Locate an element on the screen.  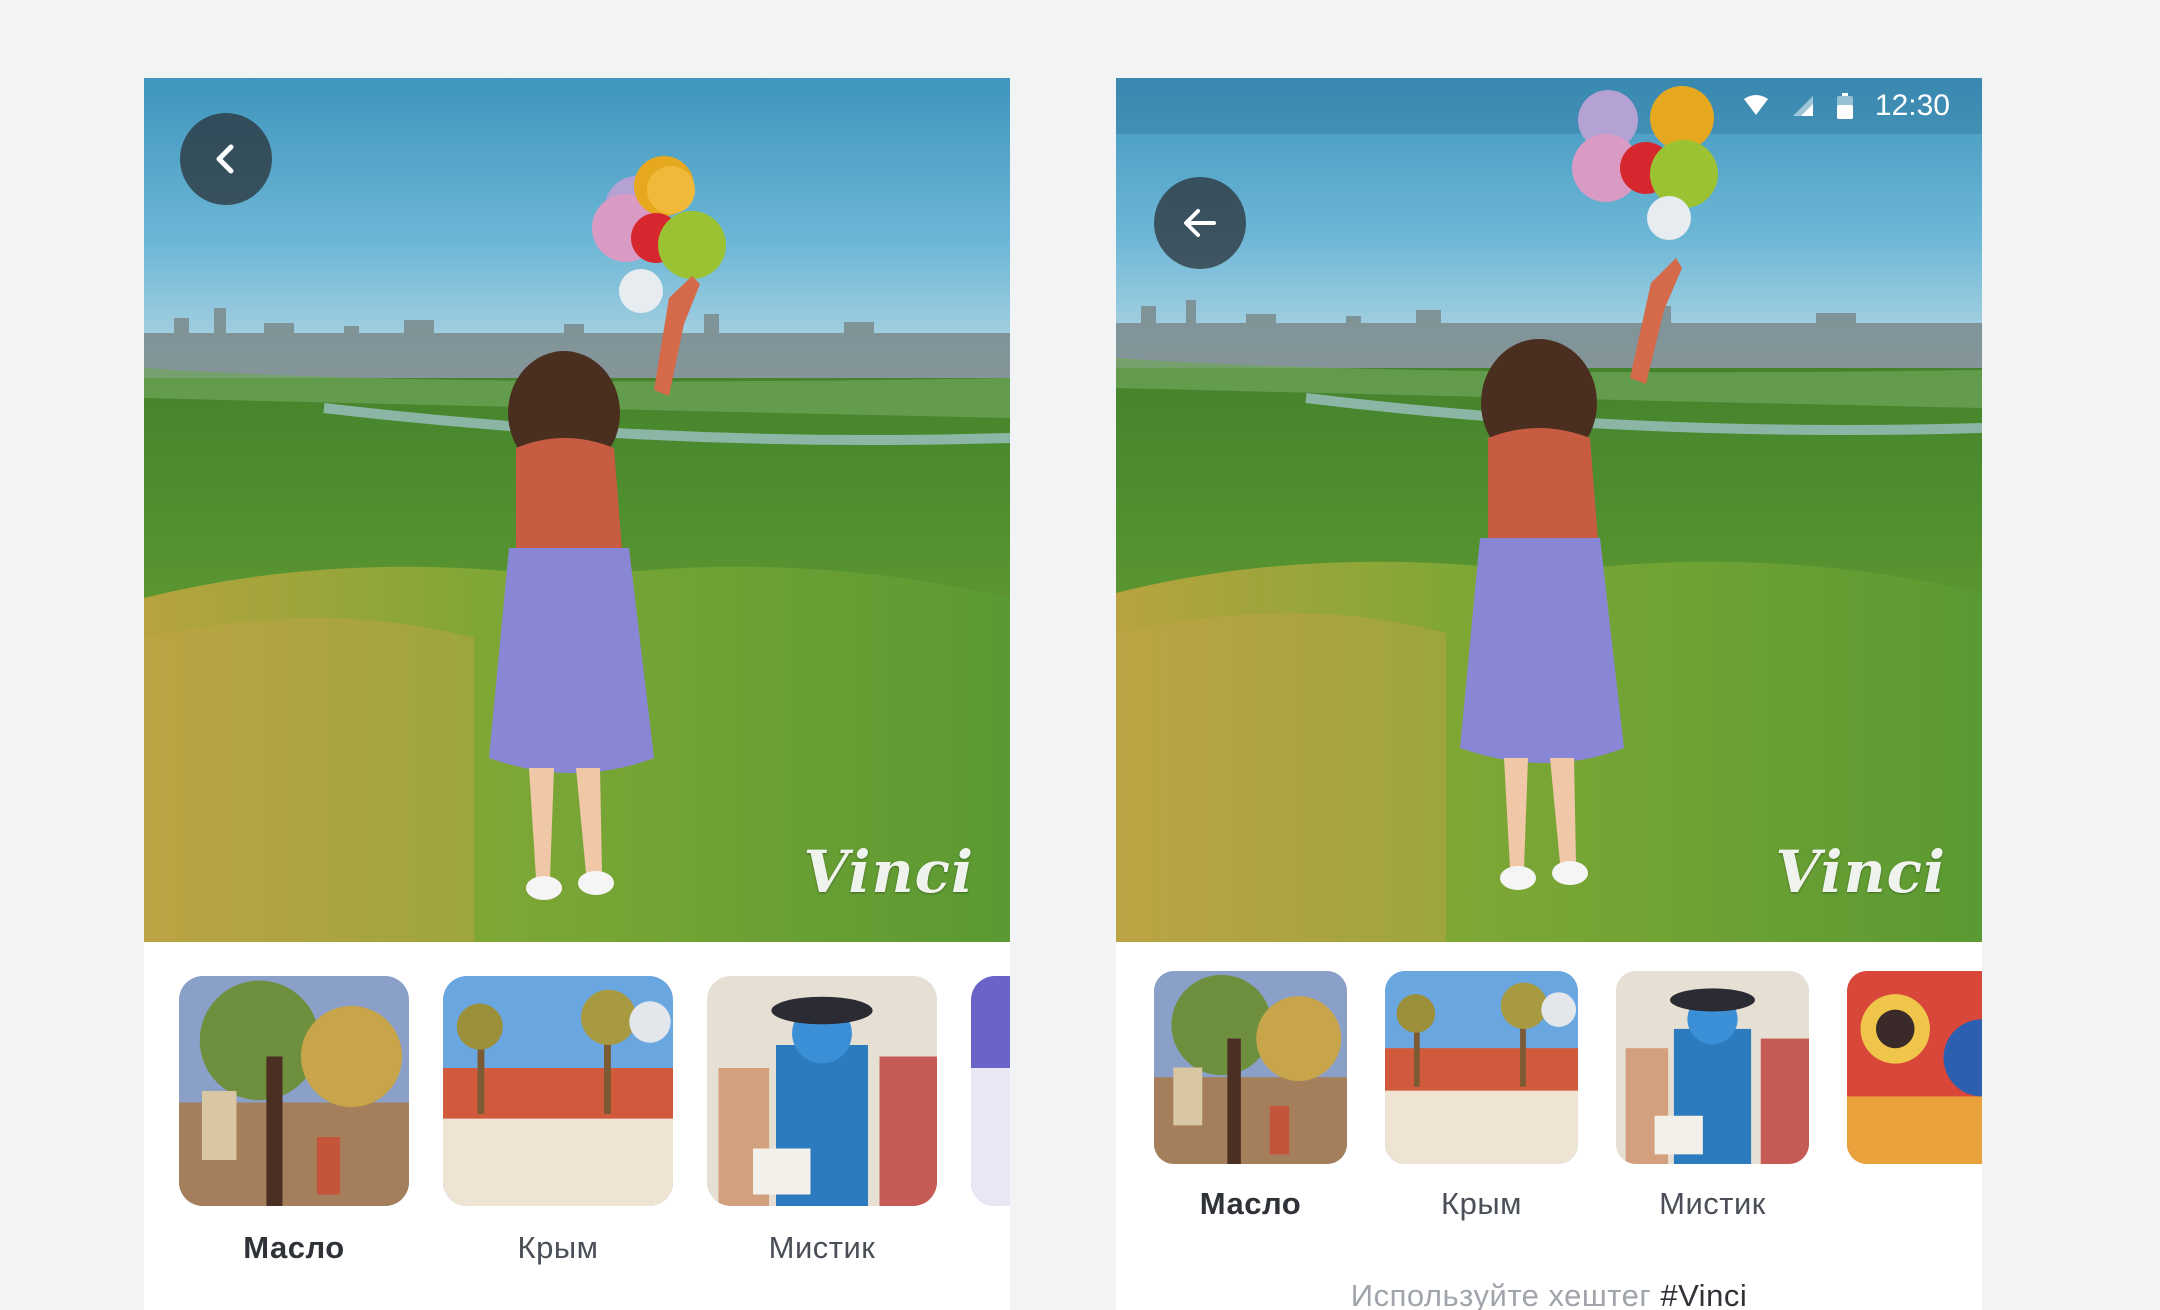
wifi-icon is located at coordinates (1755, 105).